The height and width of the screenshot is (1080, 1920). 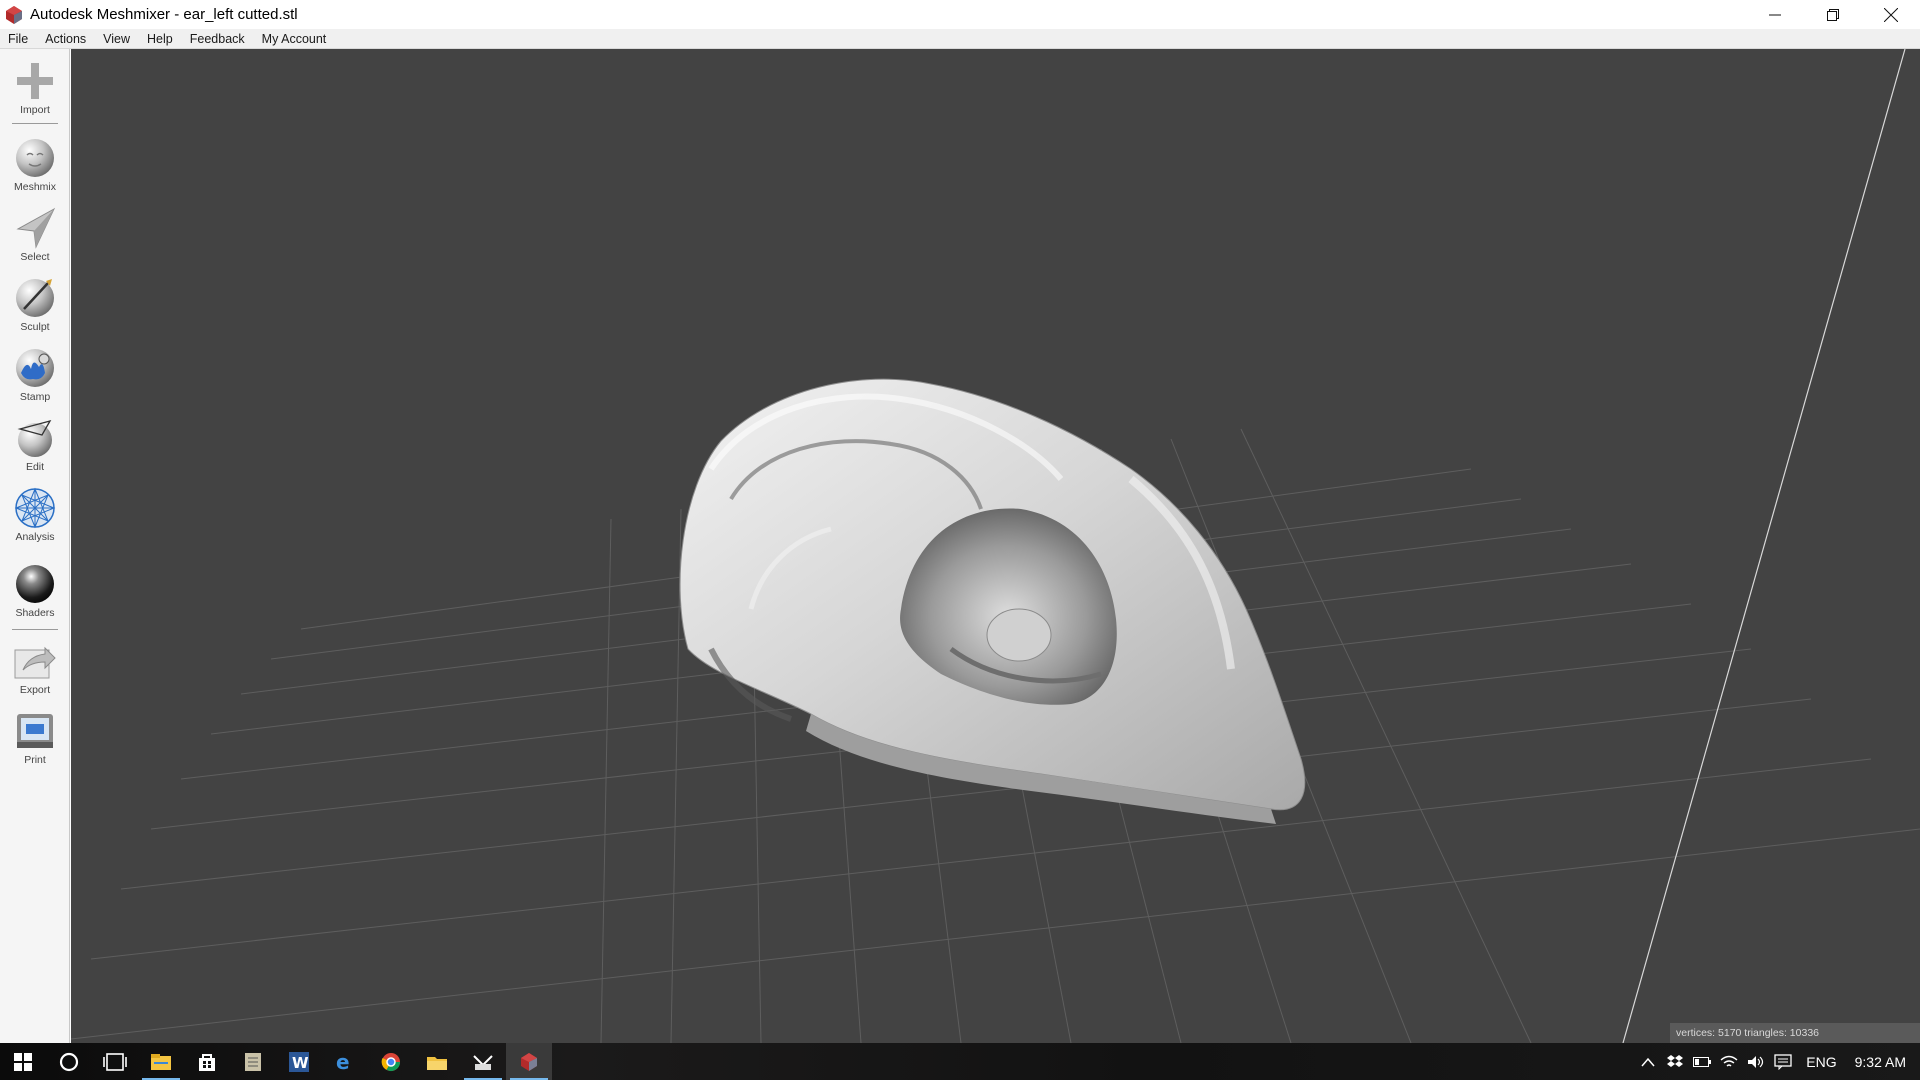 What do you see at coordinates (35, 397) in the screenshot?
I see `tool-stamp-label: Stamp` at bounding box center [35, 397].